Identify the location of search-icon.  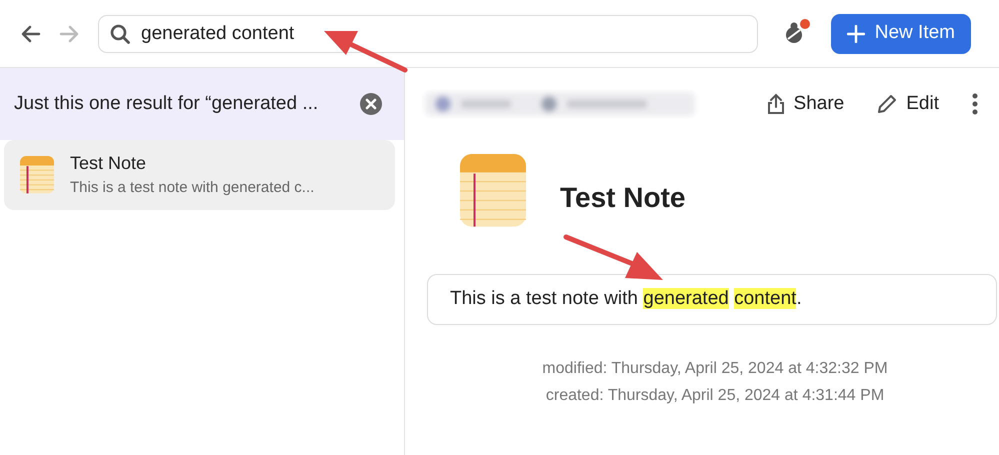
(120, 34).